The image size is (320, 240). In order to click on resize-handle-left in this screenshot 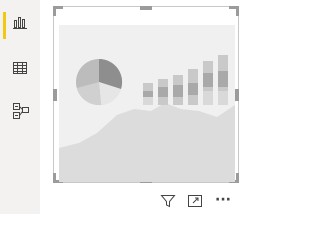, I will do `click(55, 95)`.